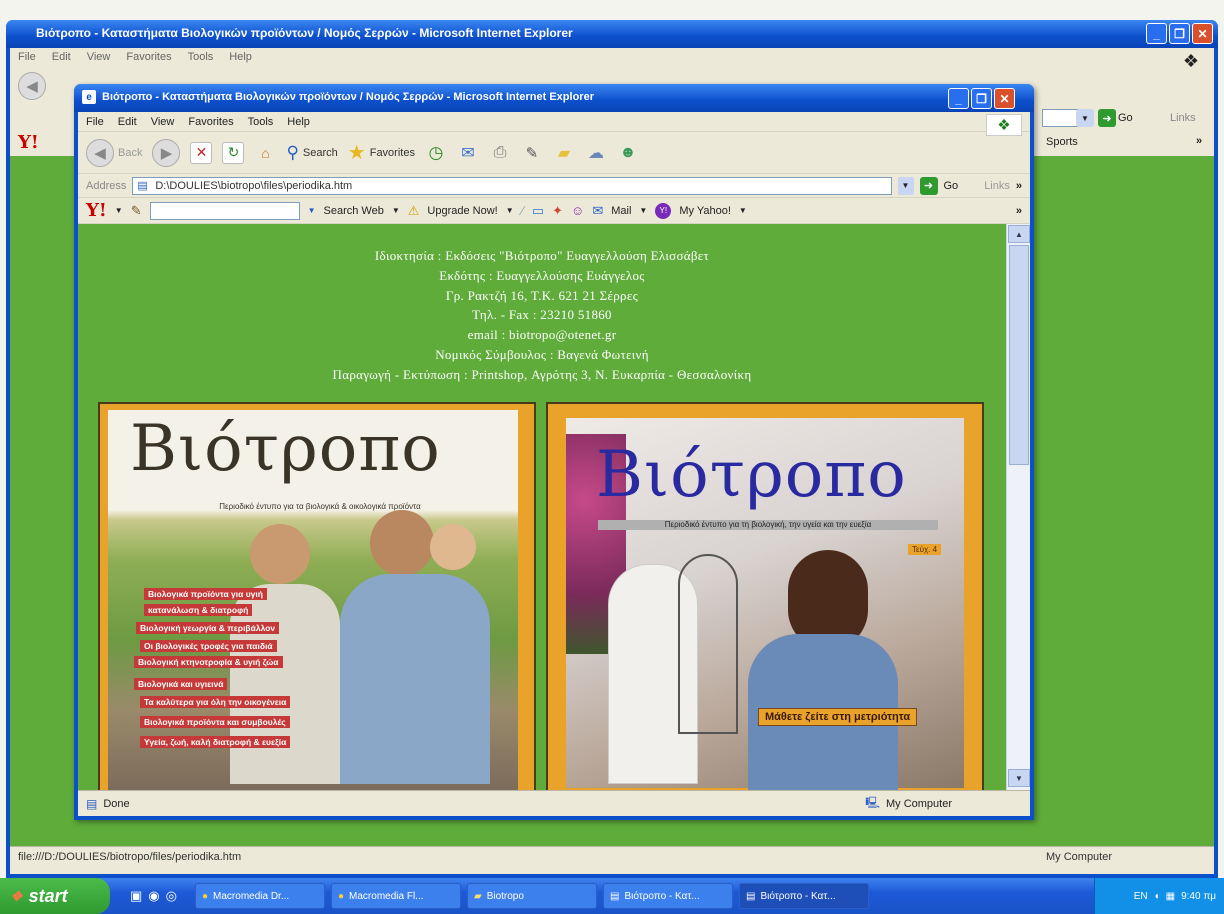 The image size is (1224, 914). Describe the element at coordinates (1019, 778) in the screenshot. I see `scroll-down-icon: ▼` at that location.